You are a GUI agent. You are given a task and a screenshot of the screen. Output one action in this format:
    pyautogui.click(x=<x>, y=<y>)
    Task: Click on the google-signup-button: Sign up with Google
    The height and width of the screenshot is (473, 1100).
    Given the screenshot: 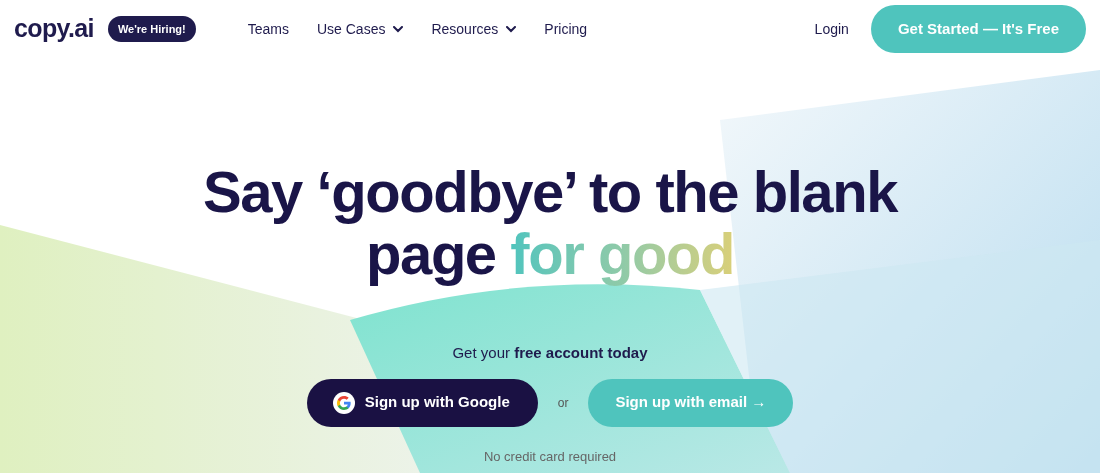 What is the action you would take?
    pyautogui.click(x=422, y=402)
    